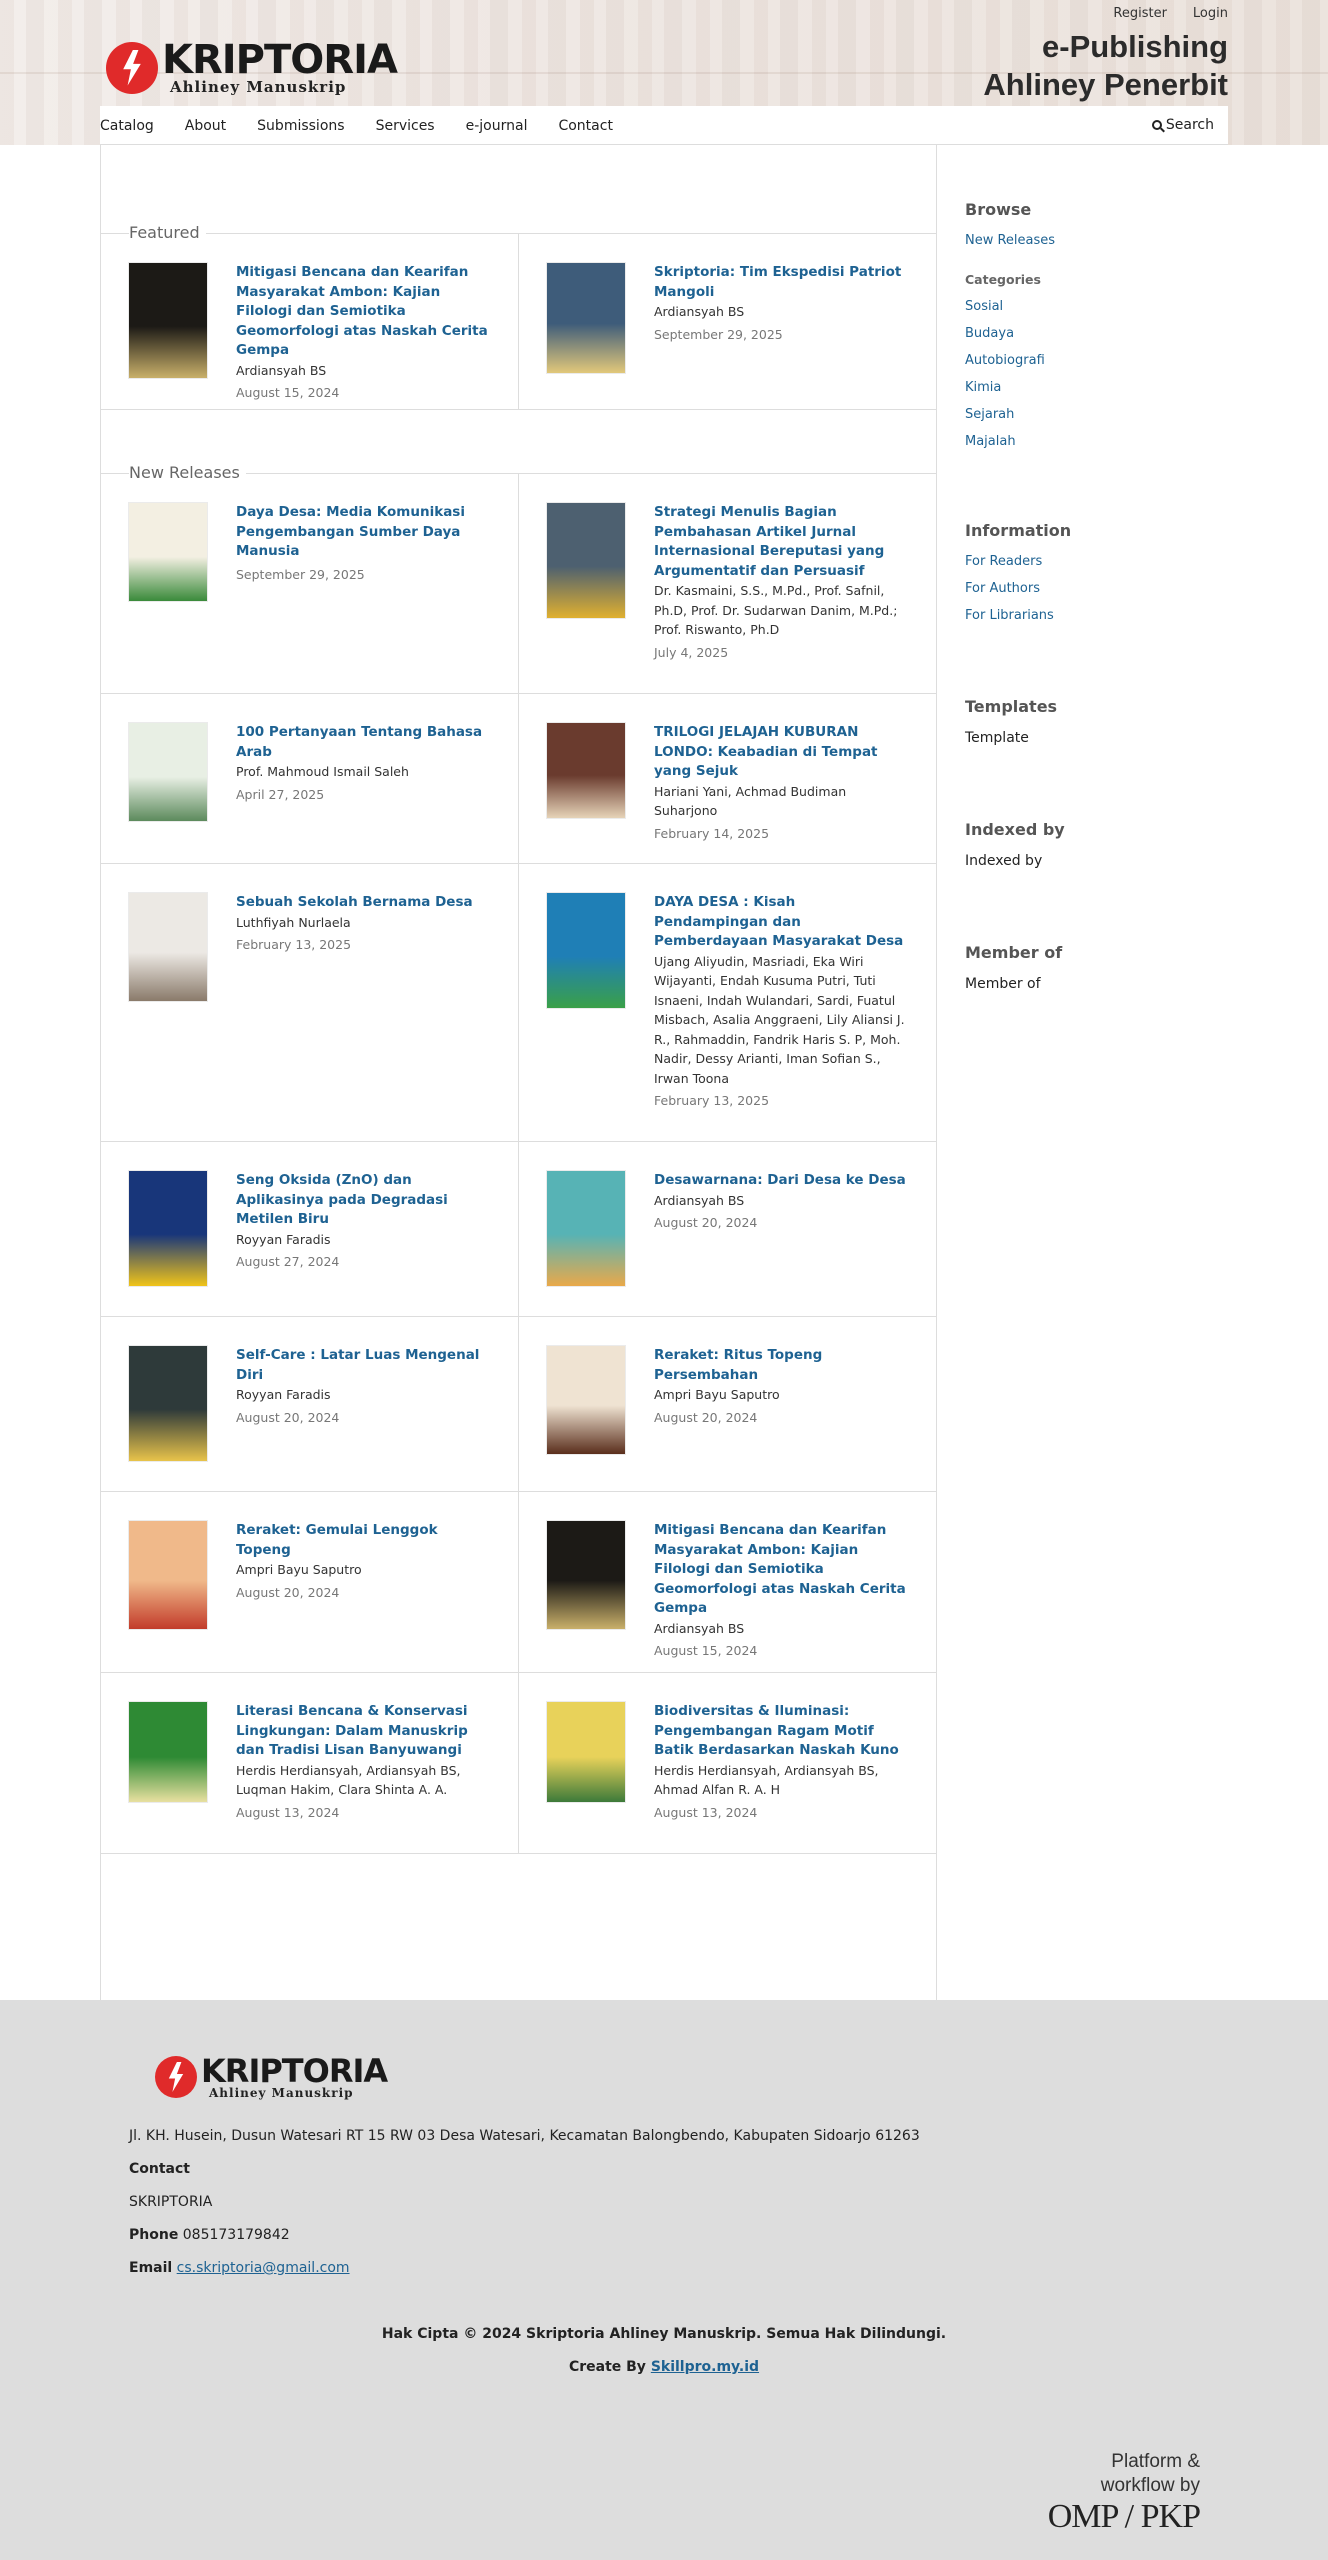 The height and width of the screenshot is (2560, 1328). Describe the element at coordinates (280, 60) in the screenshot. I see `logo-title: KRIPTORIA` at that location.